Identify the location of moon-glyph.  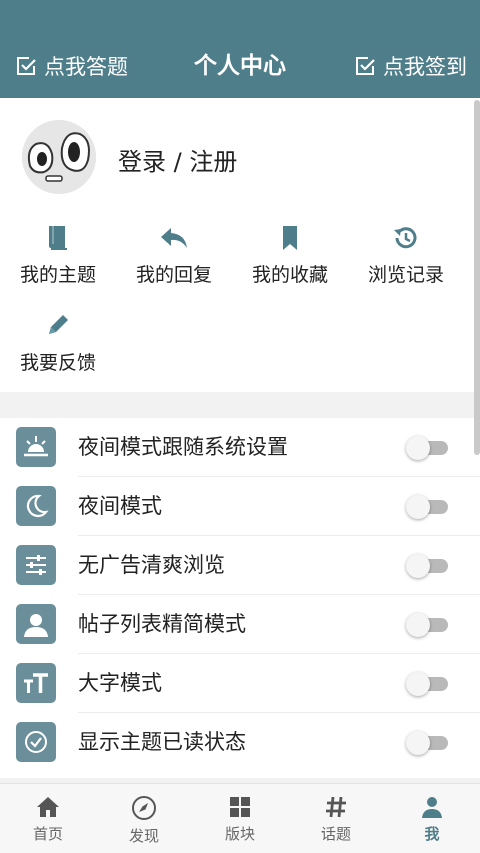
(37, 505).